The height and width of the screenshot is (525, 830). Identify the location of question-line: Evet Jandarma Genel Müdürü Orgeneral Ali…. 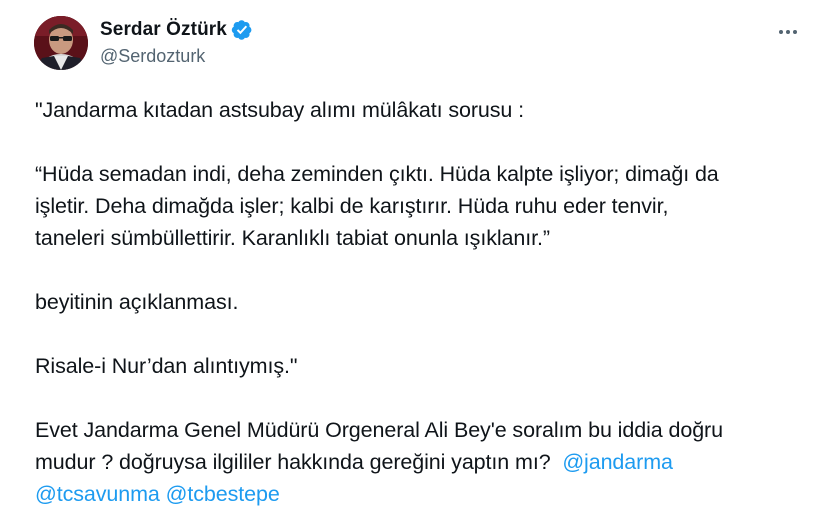
(379, 430).